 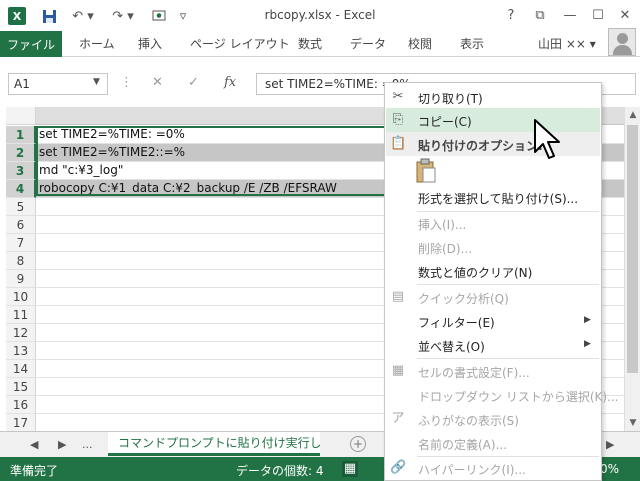 What do you see at coordinates (21, 297) in the screenshot?
I see `row-number: 10` at bounding box center [21, 297].